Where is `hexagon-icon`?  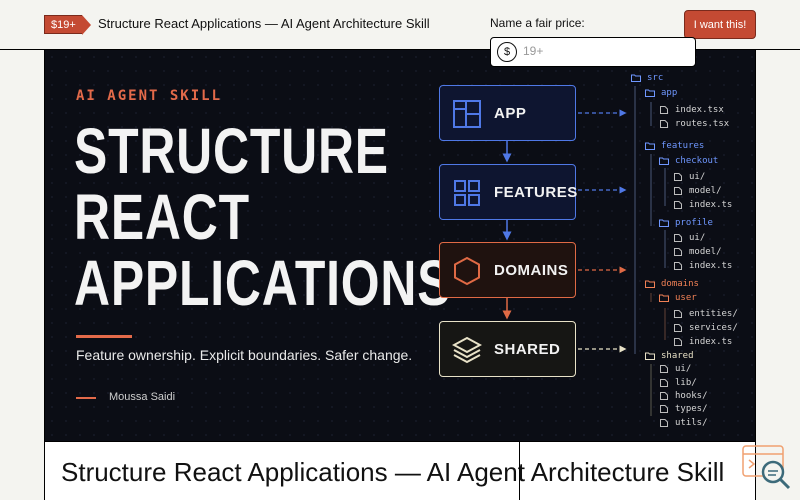
hexagon-icon is located at coordinates (467, 271).